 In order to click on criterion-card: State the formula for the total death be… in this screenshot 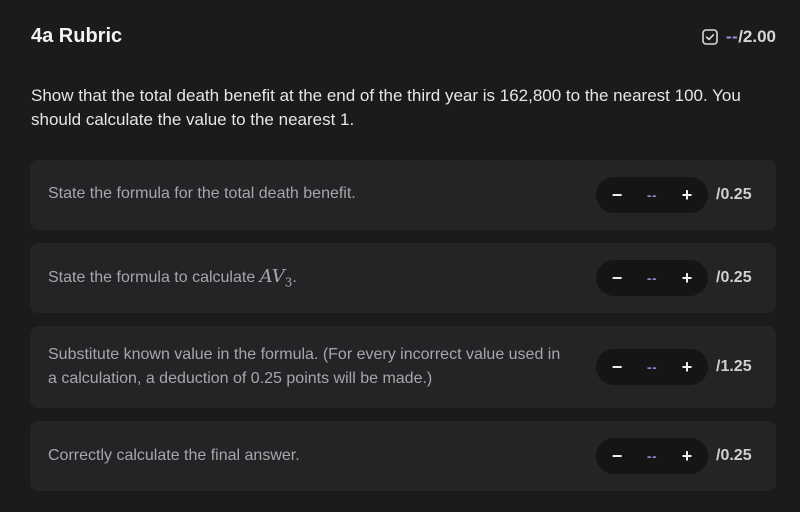, I will do `click(403, 195)`.